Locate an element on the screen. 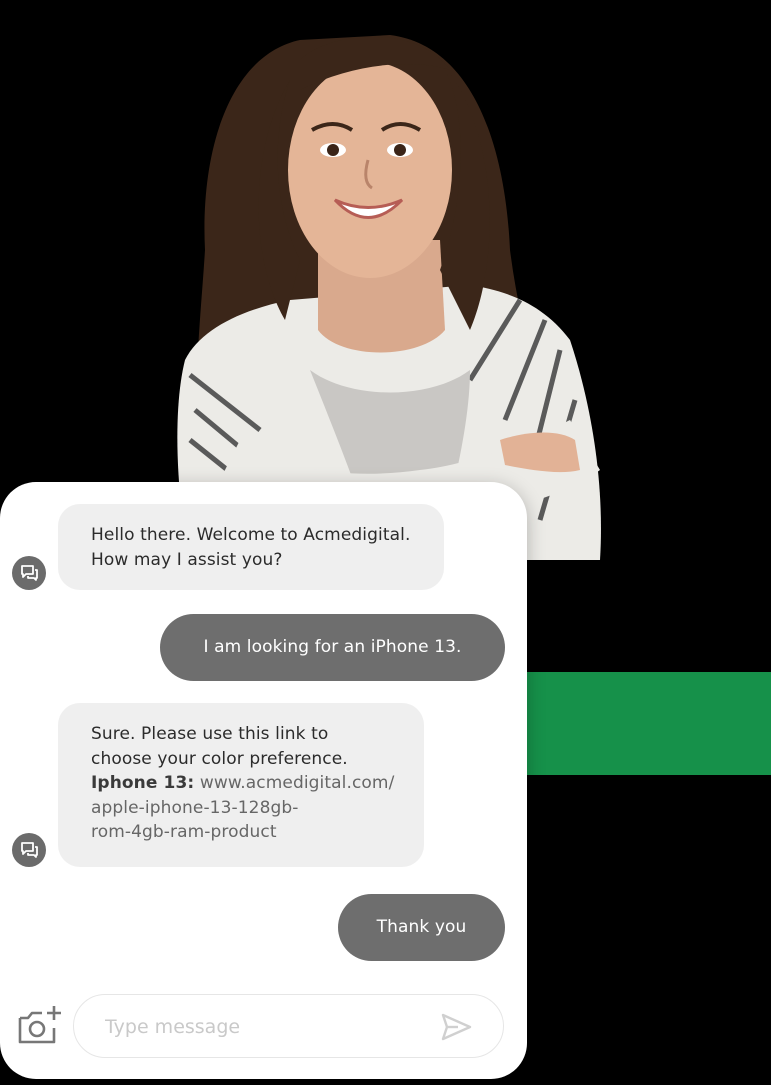 Image resolution: width=771 pixels, height=1085 pixels. product-link-continued: apple-iphone-13-128gb- is located at coordinates (248, 808).